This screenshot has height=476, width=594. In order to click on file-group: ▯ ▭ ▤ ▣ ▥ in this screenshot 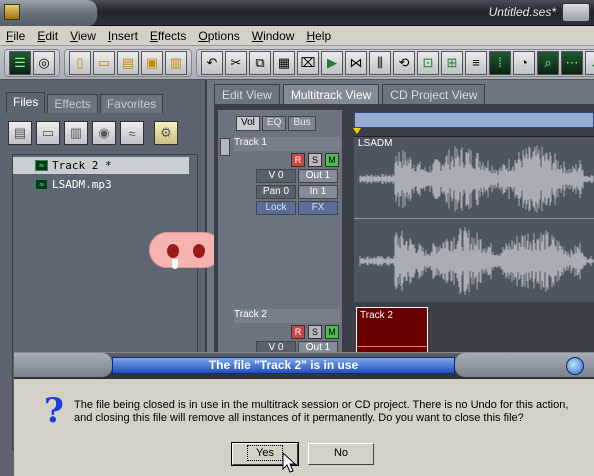, I will do `click(128, 62)`.